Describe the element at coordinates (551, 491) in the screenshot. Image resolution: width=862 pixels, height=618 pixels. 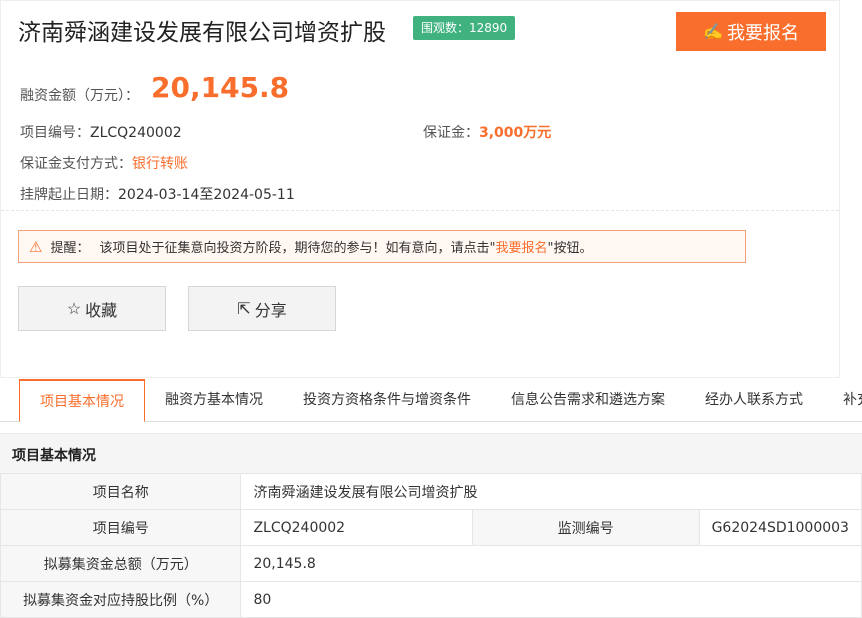
I see `table-value: 济南舜涵建设发展有限公司增资扩股` at that location.